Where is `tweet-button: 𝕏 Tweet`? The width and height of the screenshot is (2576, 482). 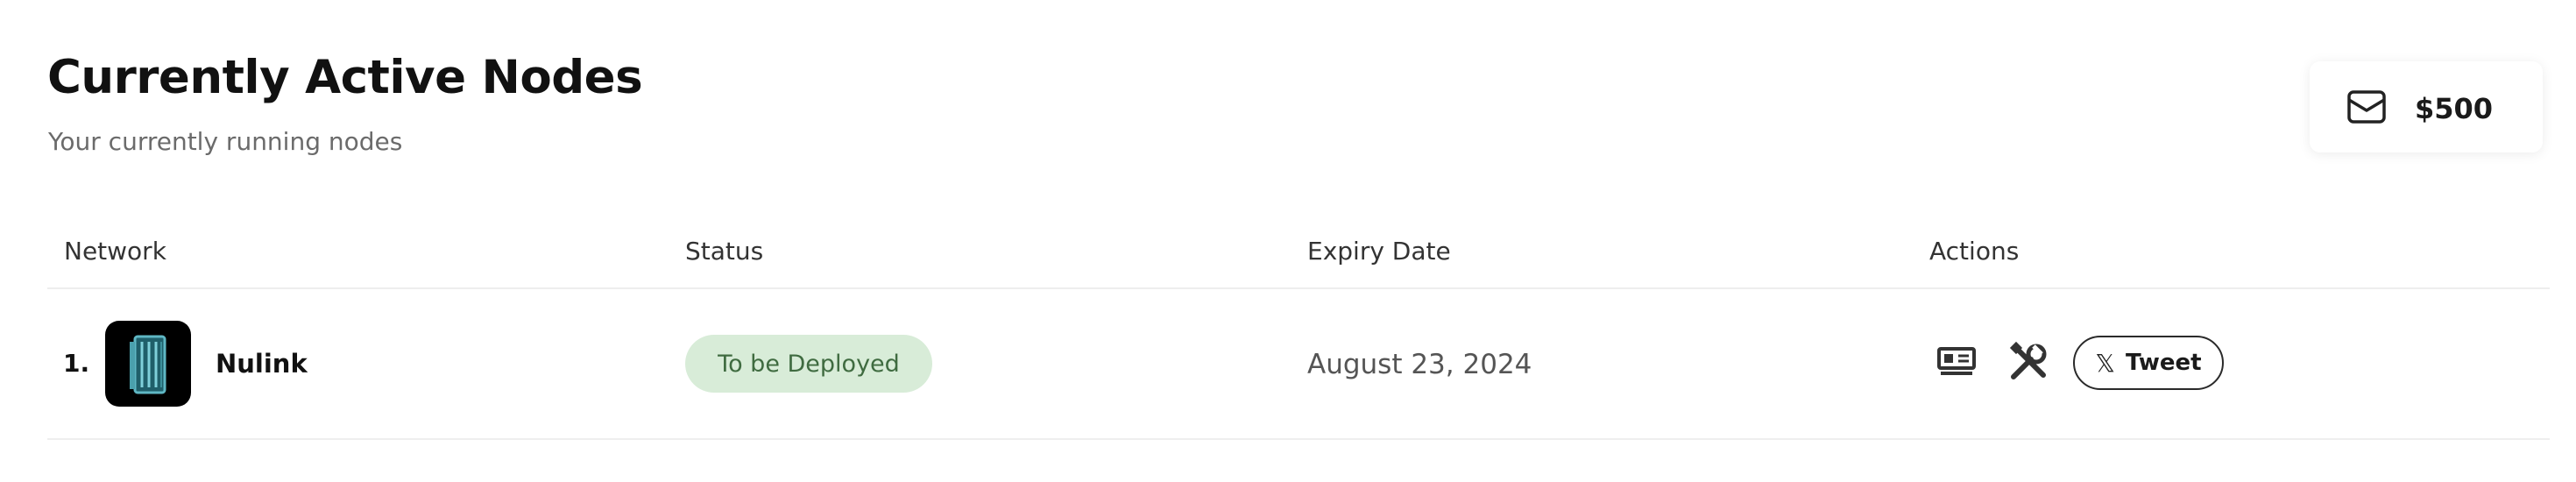
tweet-button: 𝕏 Tweet is located at coordinates (2148, 363).